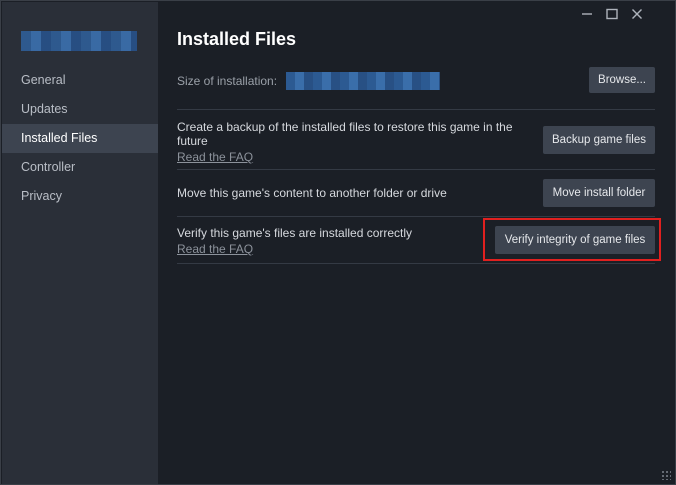  I want to click on backup-faq-link: Read the FAQ, so click(215, 157).